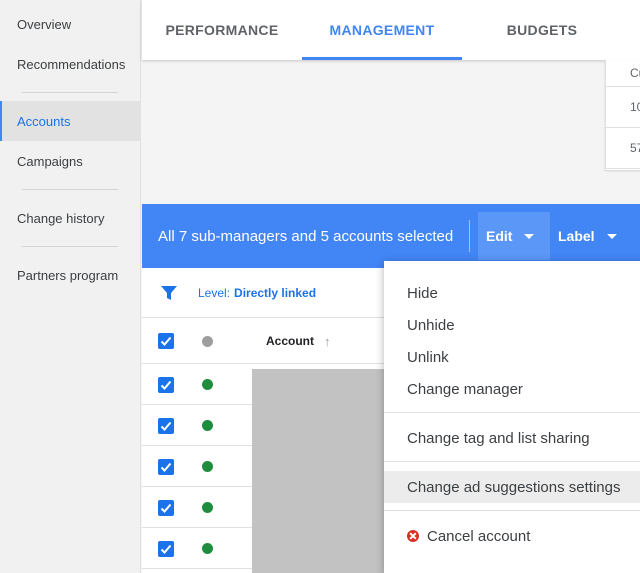 The image size is (640, 573). I want to click on filter-prefix: Level:, so click(214, 293).